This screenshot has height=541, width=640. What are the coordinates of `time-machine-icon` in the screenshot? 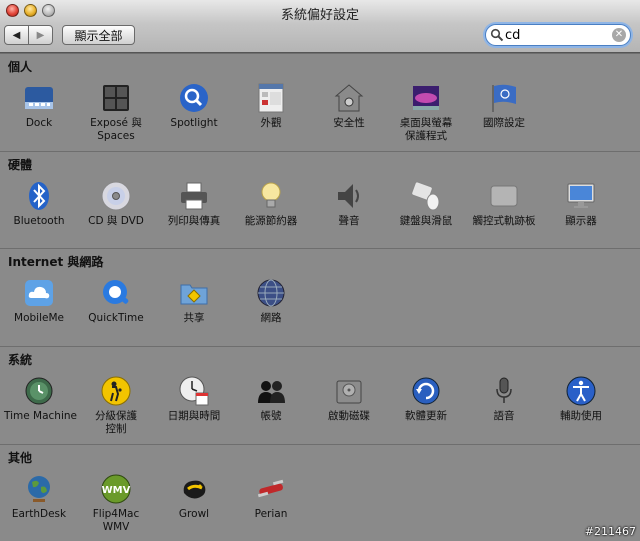 It's located at (39, 391).